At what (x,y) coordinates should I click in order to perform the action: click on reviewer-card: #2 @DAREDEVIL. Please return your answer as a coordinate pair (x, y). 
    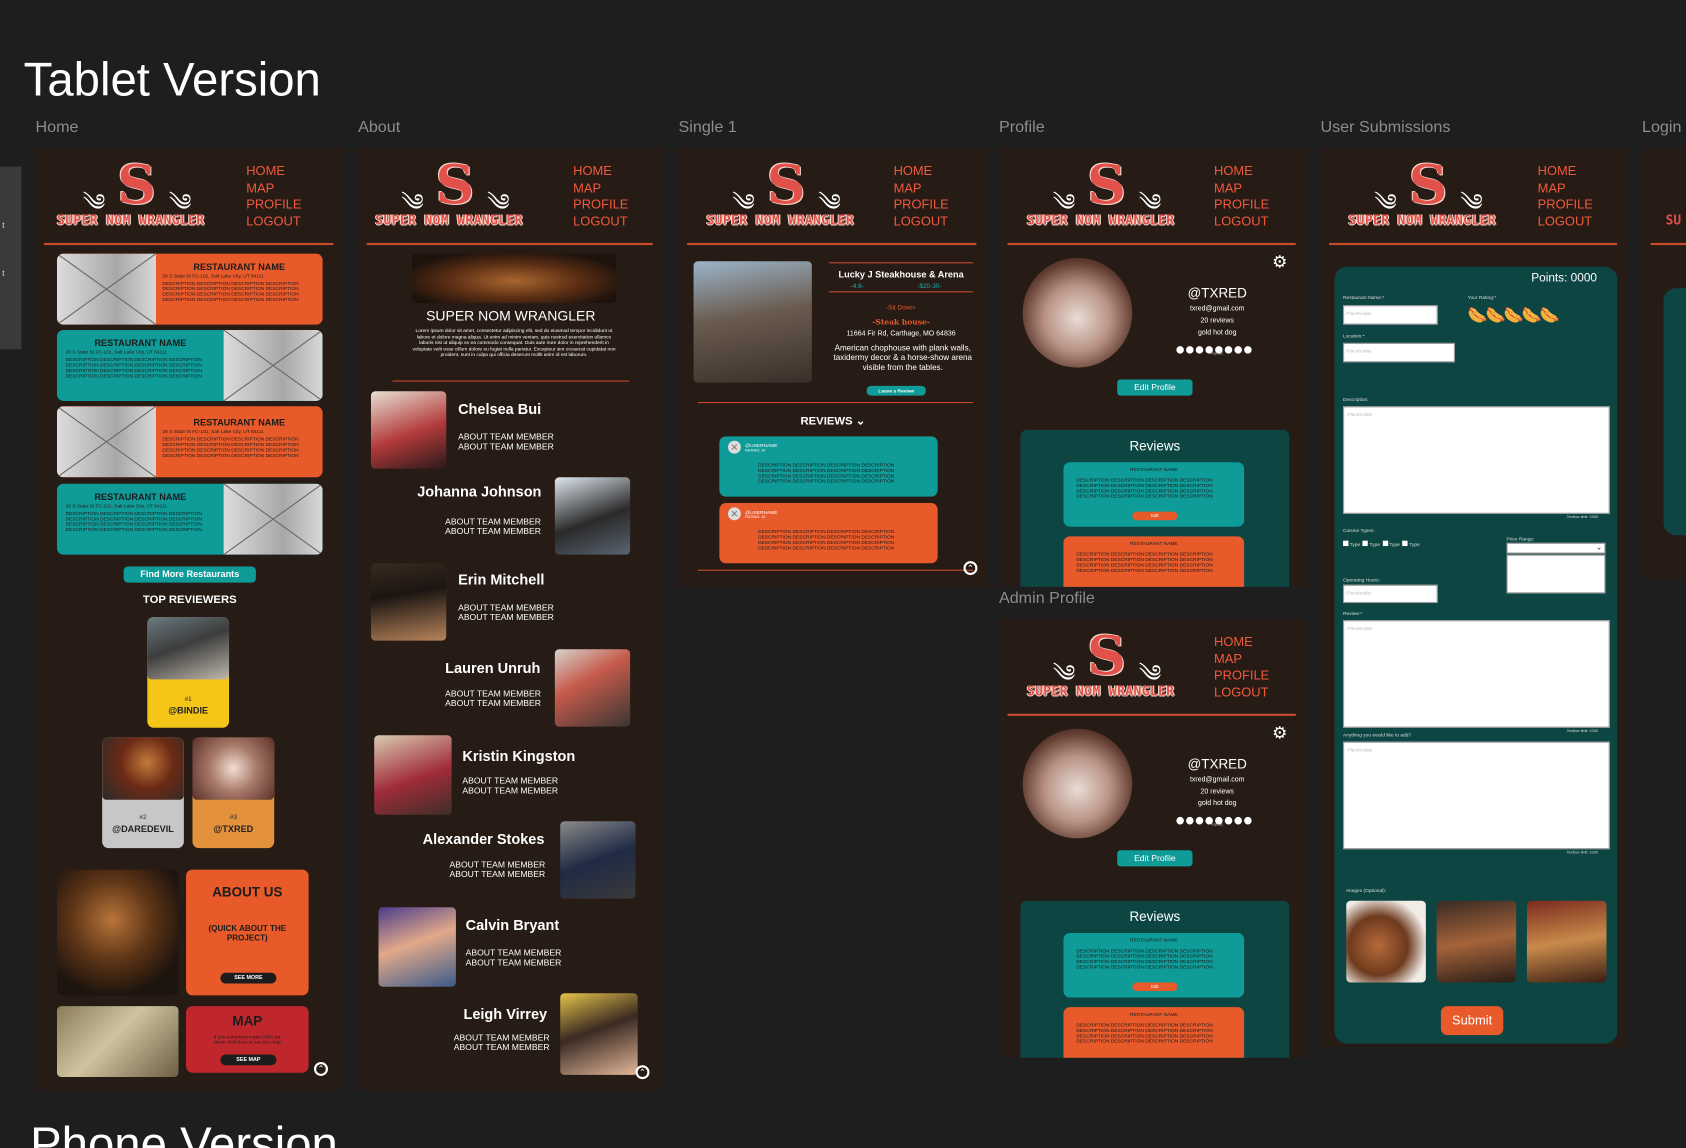
    Looking at the image, I should click on (143, 793).